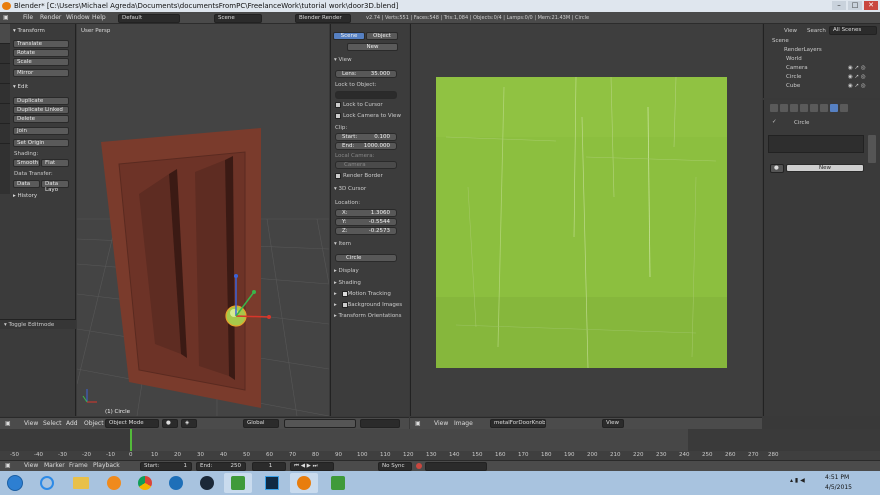  What do you see at coordinates (366, 222) in the screenshot?
I see `cursor-y-field: Y: -0.5544` at bounding box center [366, 222].